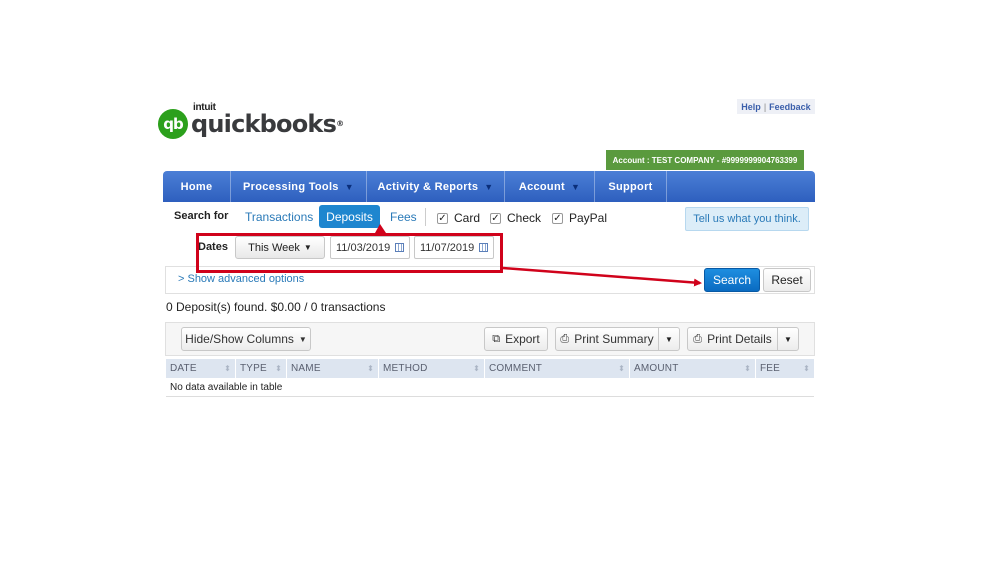  I want to click on column-header-fee-label: FEE, so click(770, 368).